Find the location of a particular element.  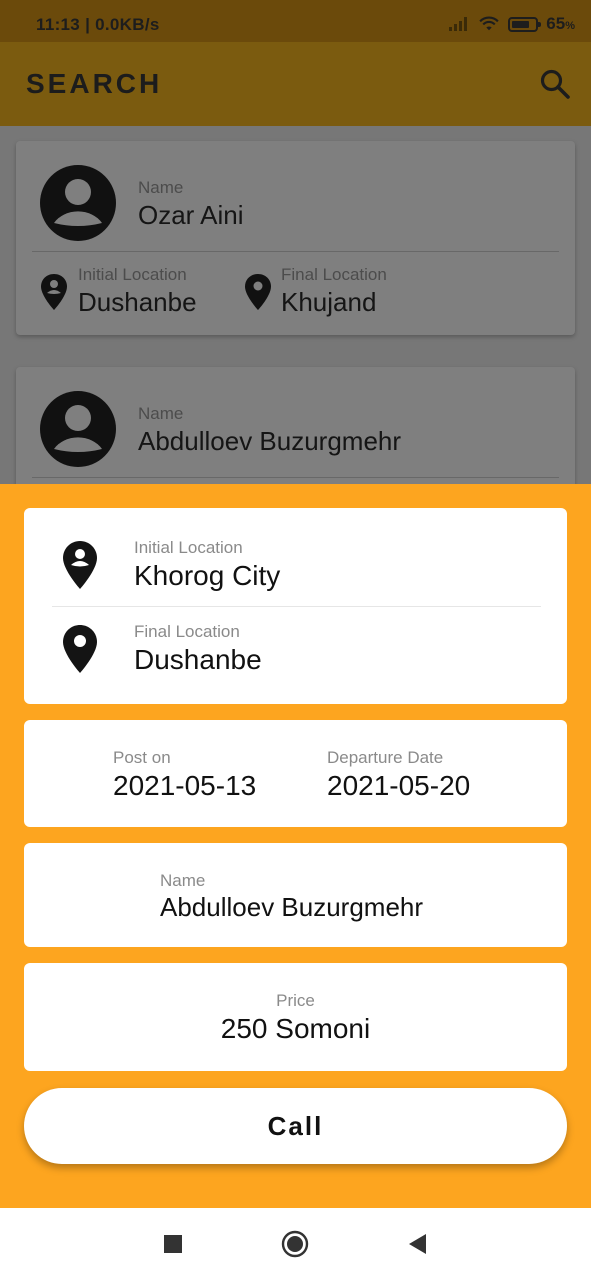

initial-location-value: Dushanbe is located at coordinates (137, 302).